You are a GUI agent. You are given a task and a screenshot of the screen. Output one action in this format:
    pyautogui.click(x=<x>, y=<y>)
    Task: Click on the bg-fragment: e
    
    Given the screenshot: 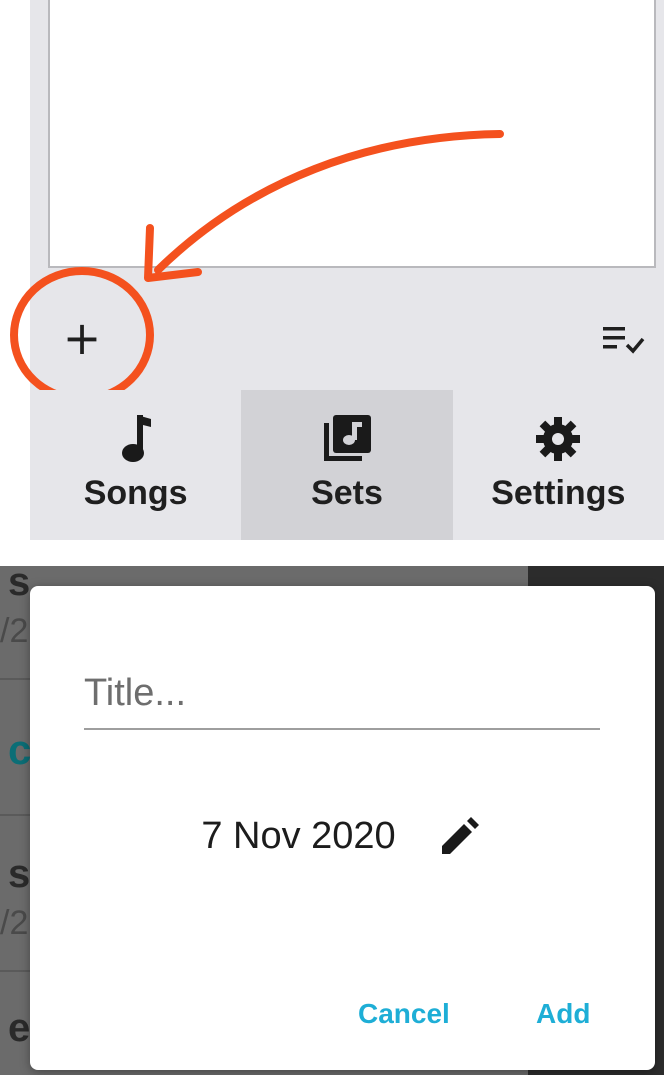 What is the action you would take?
    pyautogui.click(x=19, y=1028)
    